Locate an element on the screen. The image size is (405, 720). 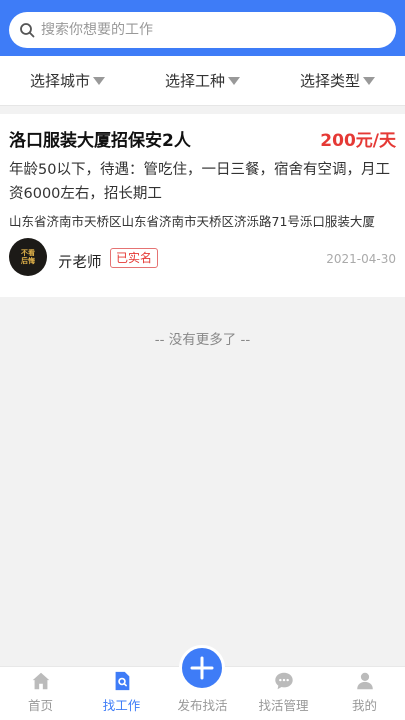
header-bar is located at coordinates (202, 28).